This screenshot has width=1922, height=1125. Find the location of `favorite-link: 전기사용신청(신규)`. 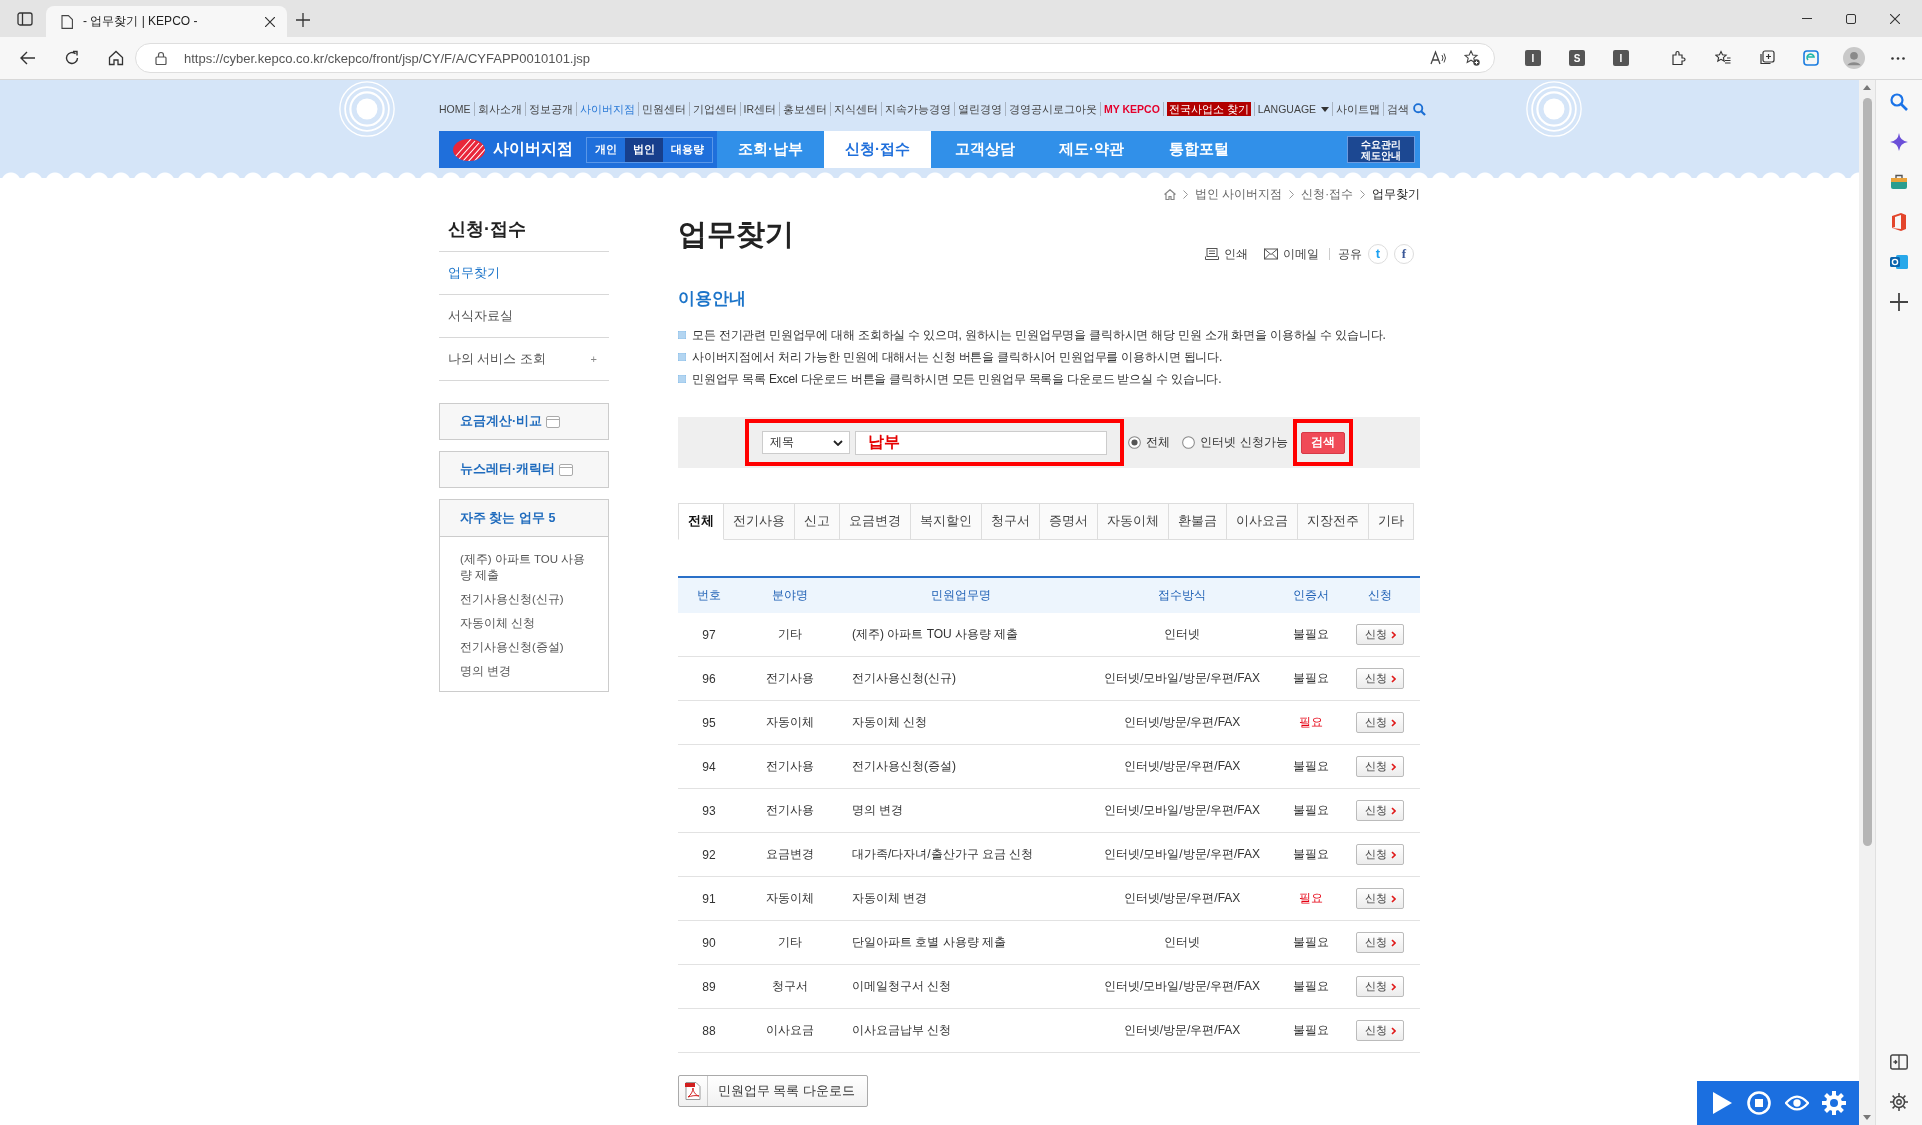

favorite-link: 전기사용신청(신규) is located at coordinates (528, 599).